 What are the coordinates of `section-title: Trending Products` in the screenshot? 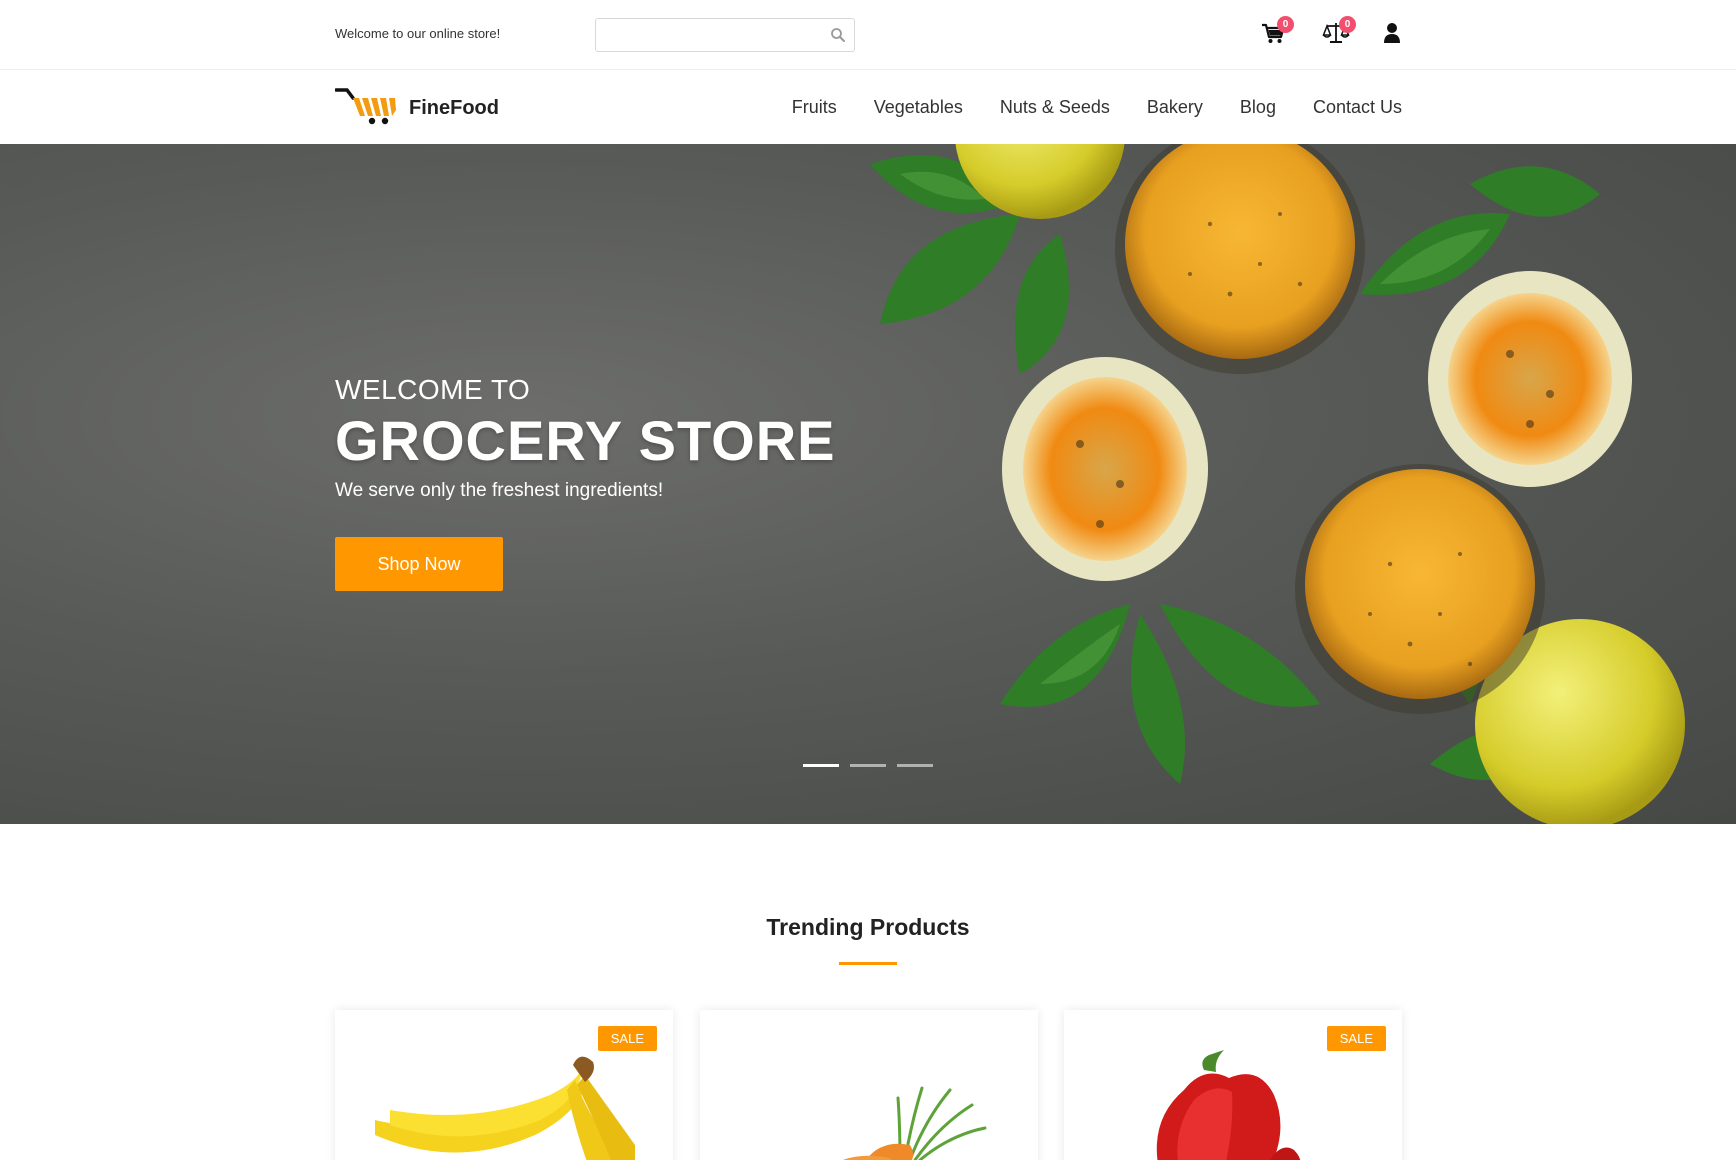 It's located at (868, 927).